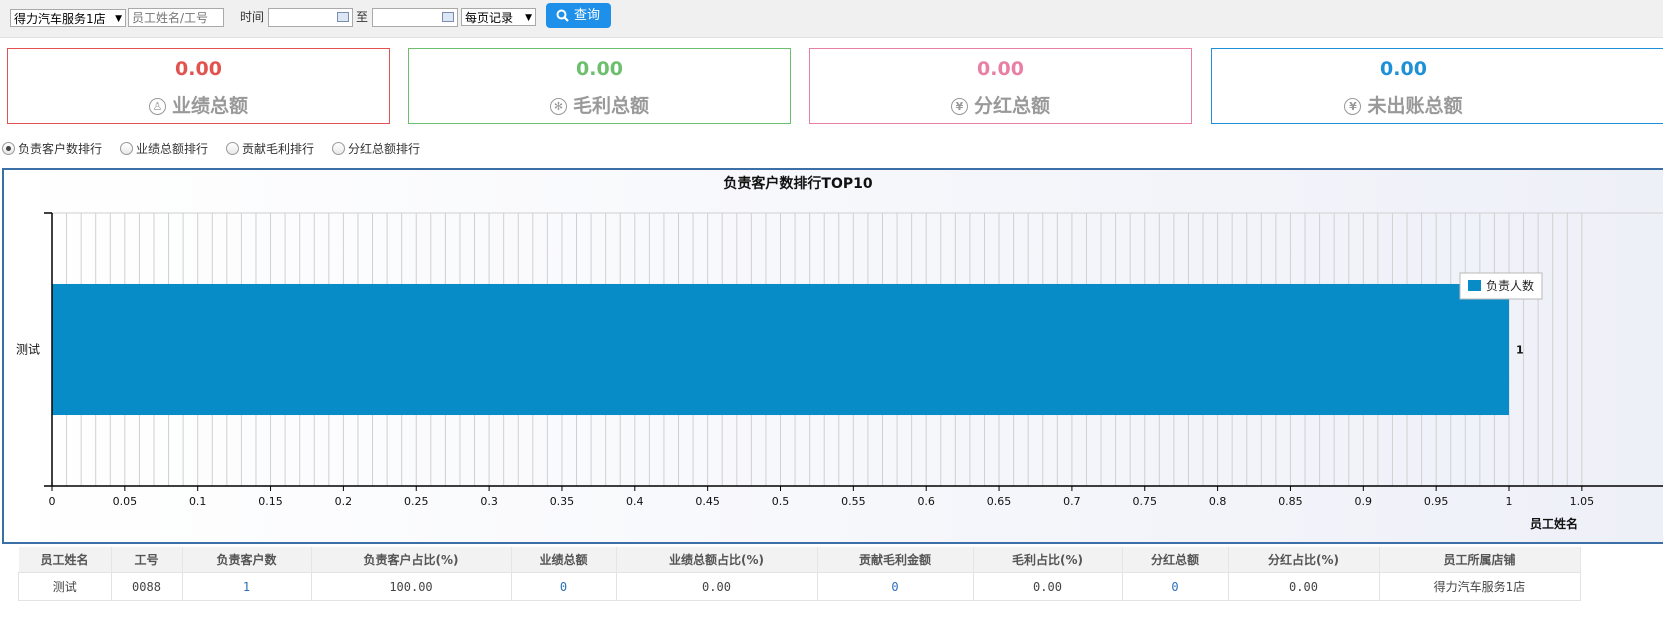 This screenshot has width=1663, height=640. Describe the element at coordinates (8, 148) in the screenshot. I see `radio-dot-selected` at that location.